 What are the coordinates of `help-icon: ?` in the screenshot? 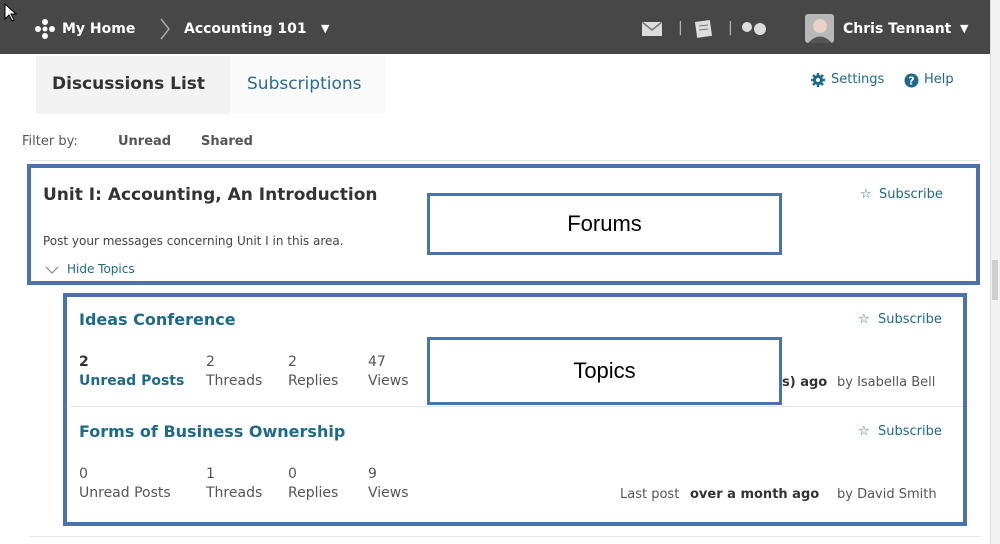 It's located at (911, 80).